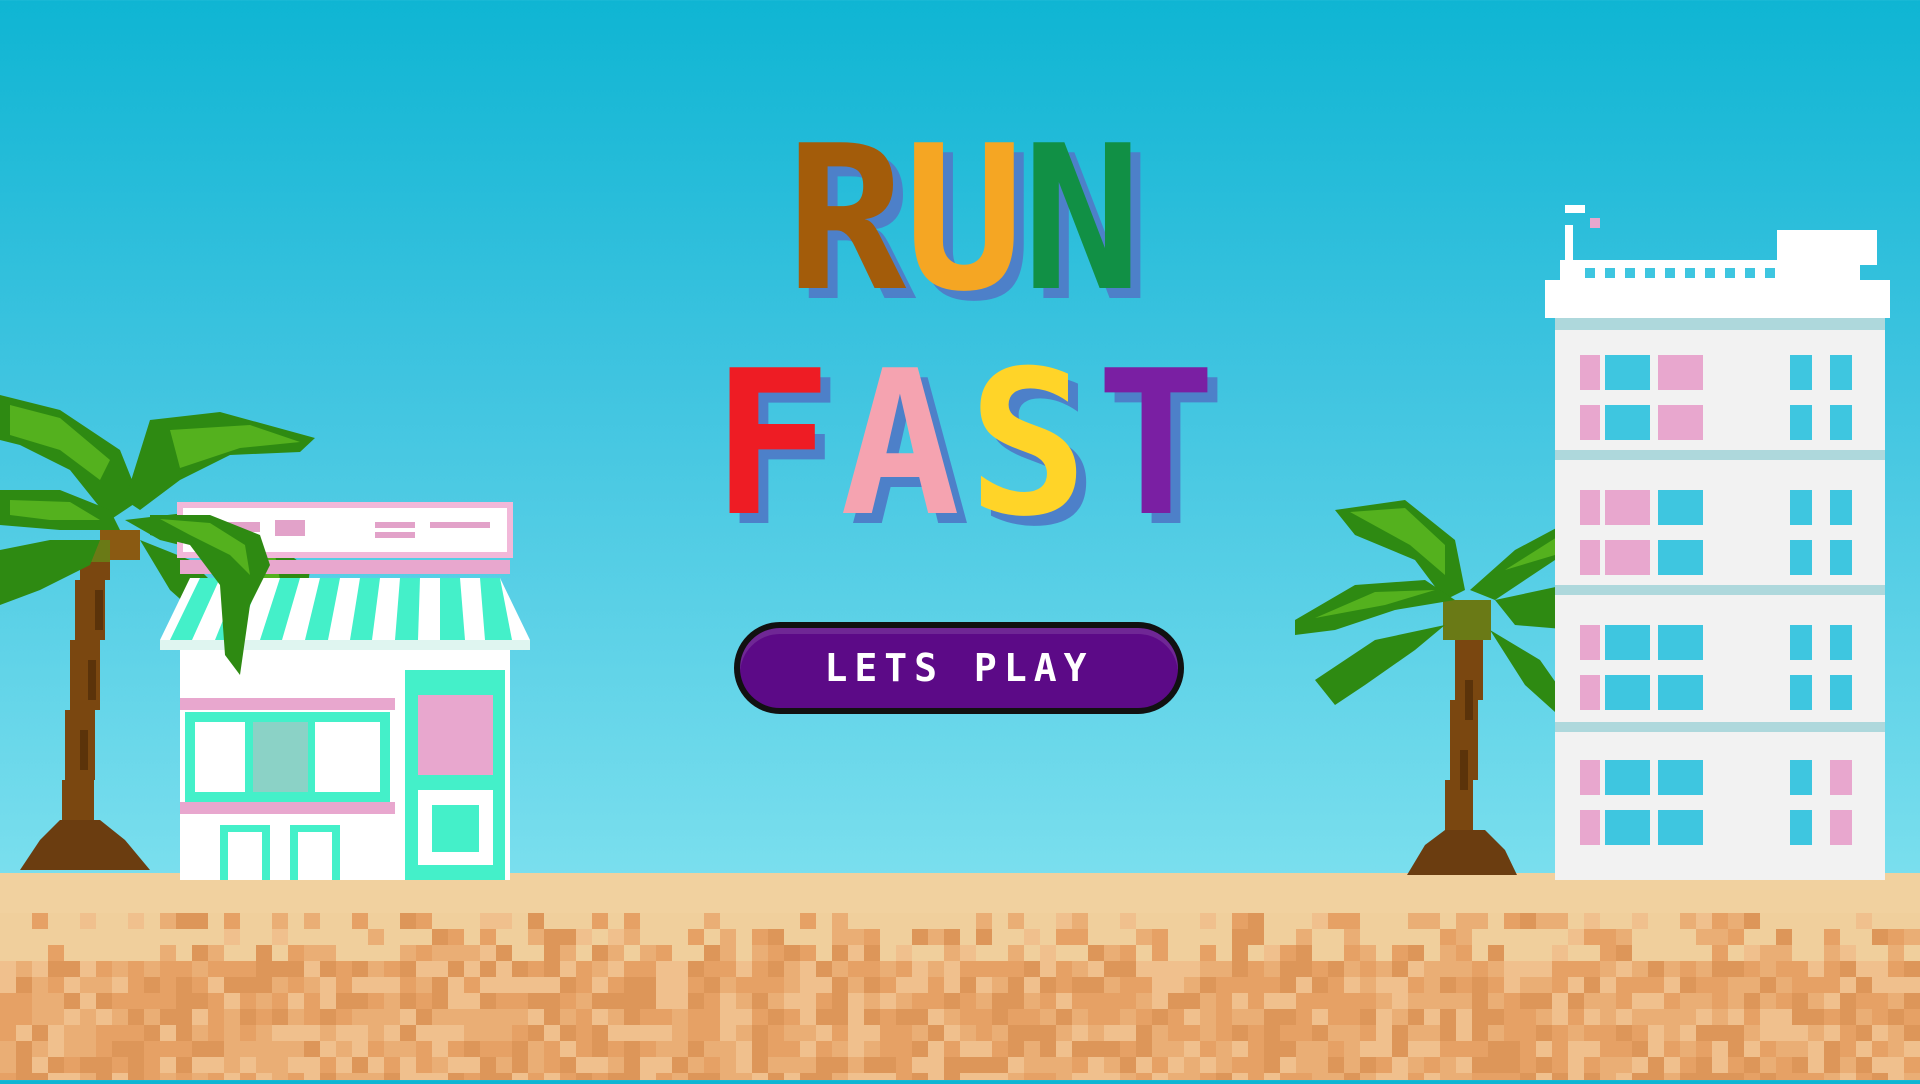 The image size is (1920, 1084). Describe the element at coordinates (1027, 444) in the screenshot. I see `title-letter-s: S` at that location.